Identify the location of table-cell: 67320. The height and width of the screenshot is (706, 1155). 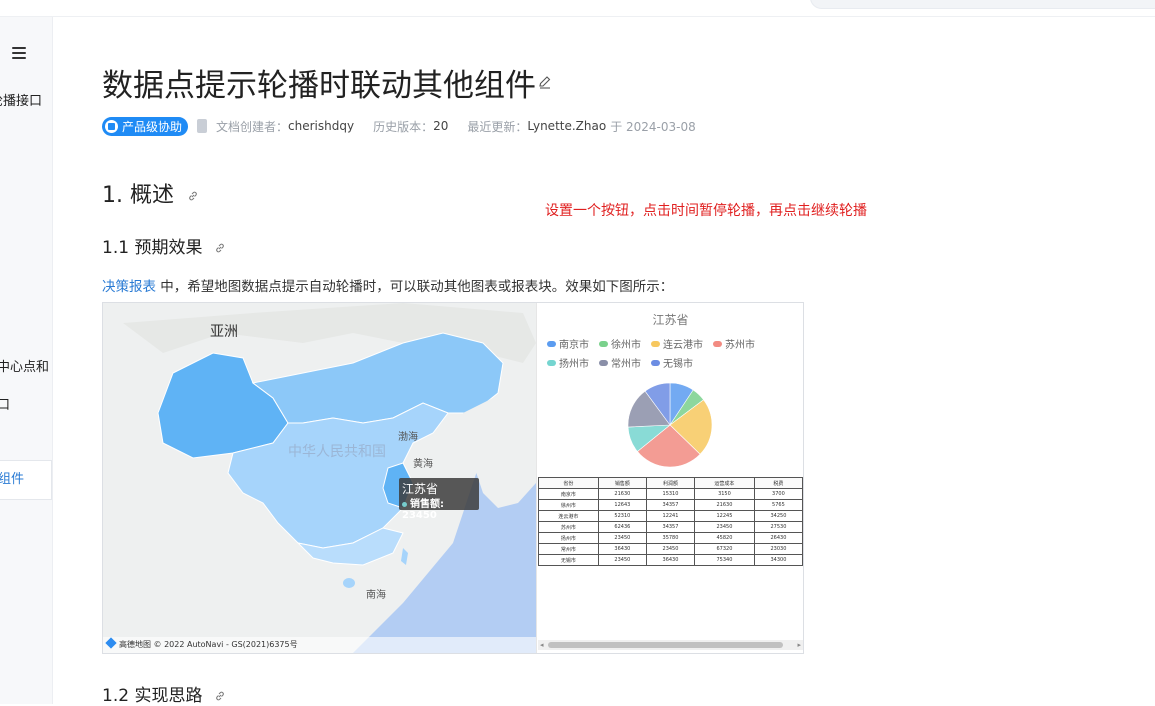
(724, 549).